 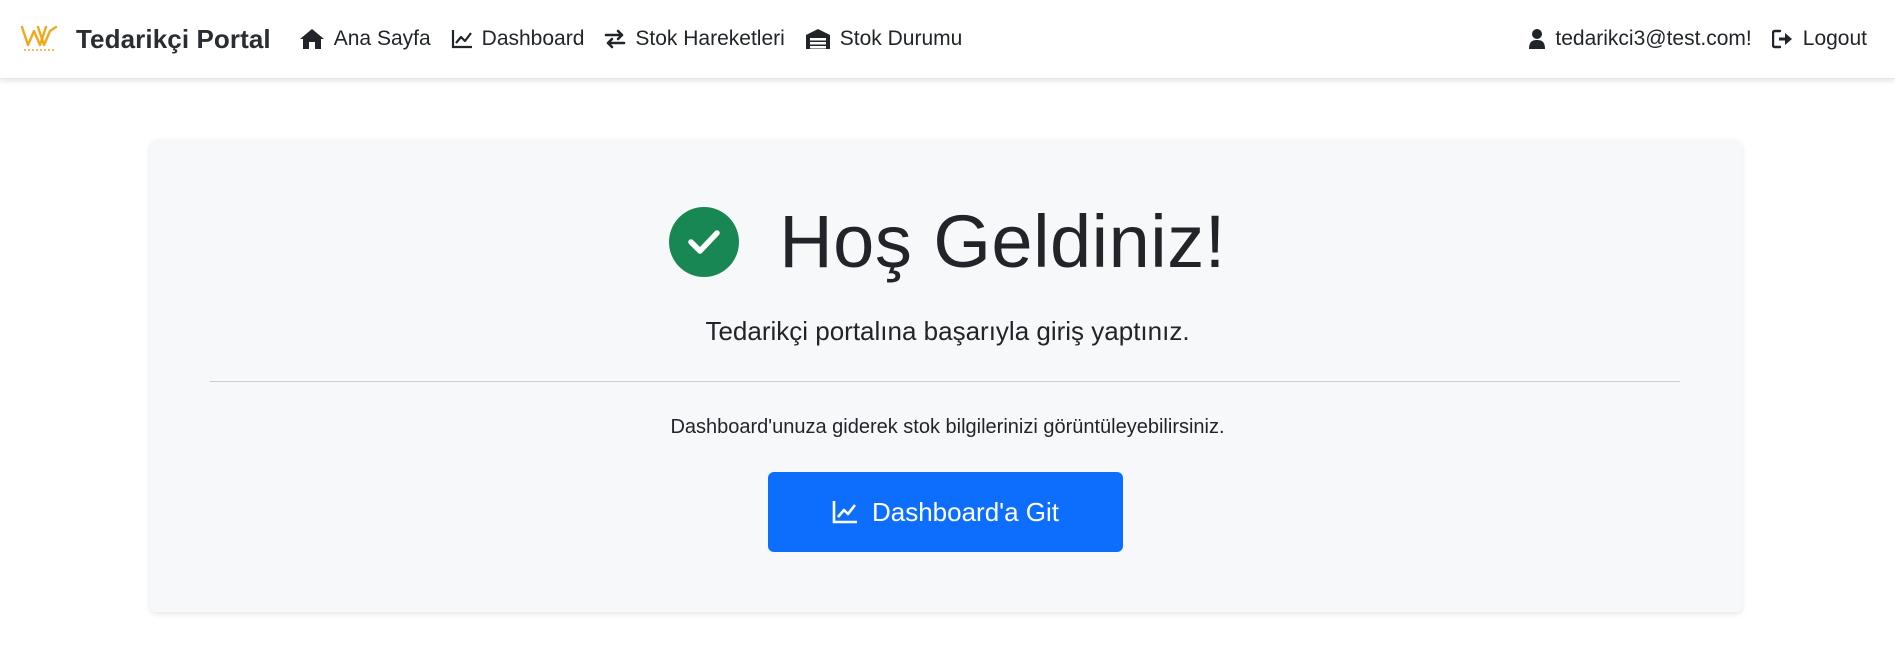 What do you see at coordinates (818, 39) in the screenshot?
I see `warehouse-icon` at bounding box center [818, 39].